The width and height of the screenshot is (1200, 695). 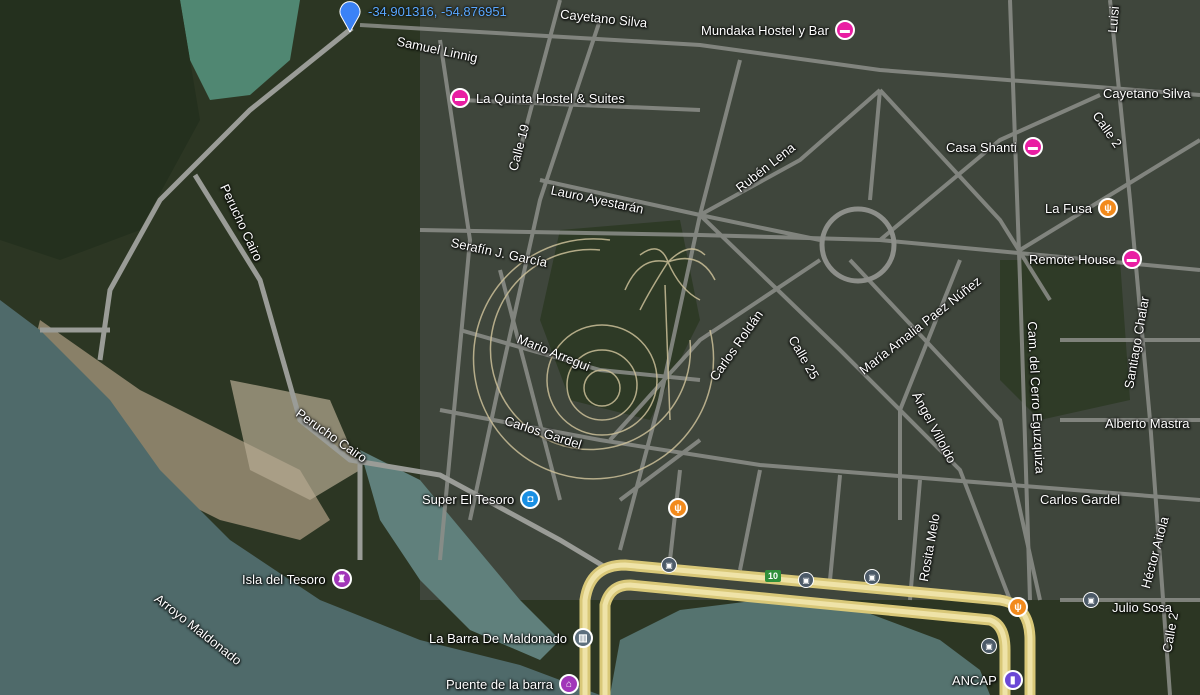 What do you see at coordinates (468, 499) in the screenshot?
I see `poi-label: Super El Tesoro` at bounding box center [468, 499].